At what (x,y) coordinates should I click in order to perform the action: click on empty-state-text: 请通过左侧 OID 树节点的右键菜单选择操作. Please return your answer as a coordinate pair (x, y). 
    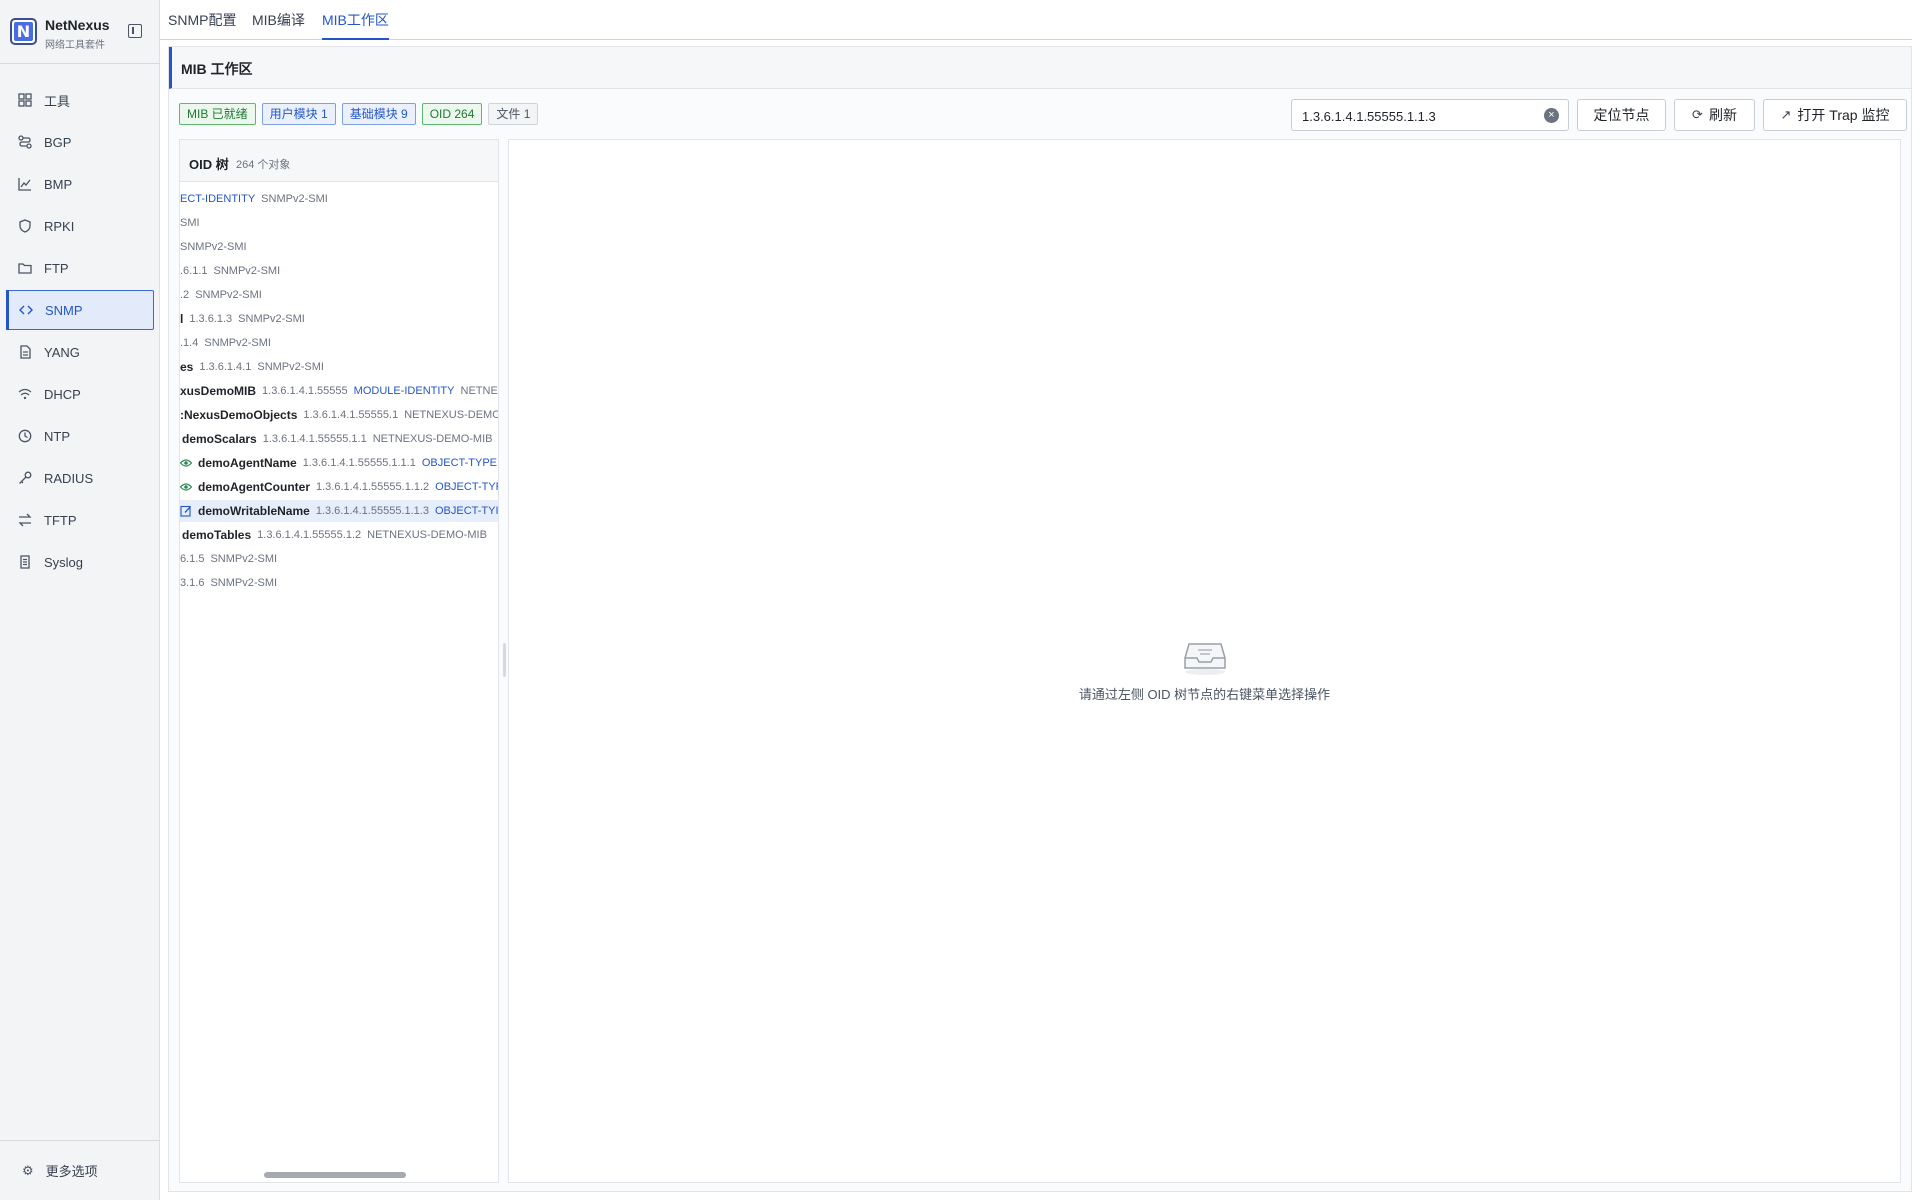
    Looking at the image, I should click on (1204, 694).